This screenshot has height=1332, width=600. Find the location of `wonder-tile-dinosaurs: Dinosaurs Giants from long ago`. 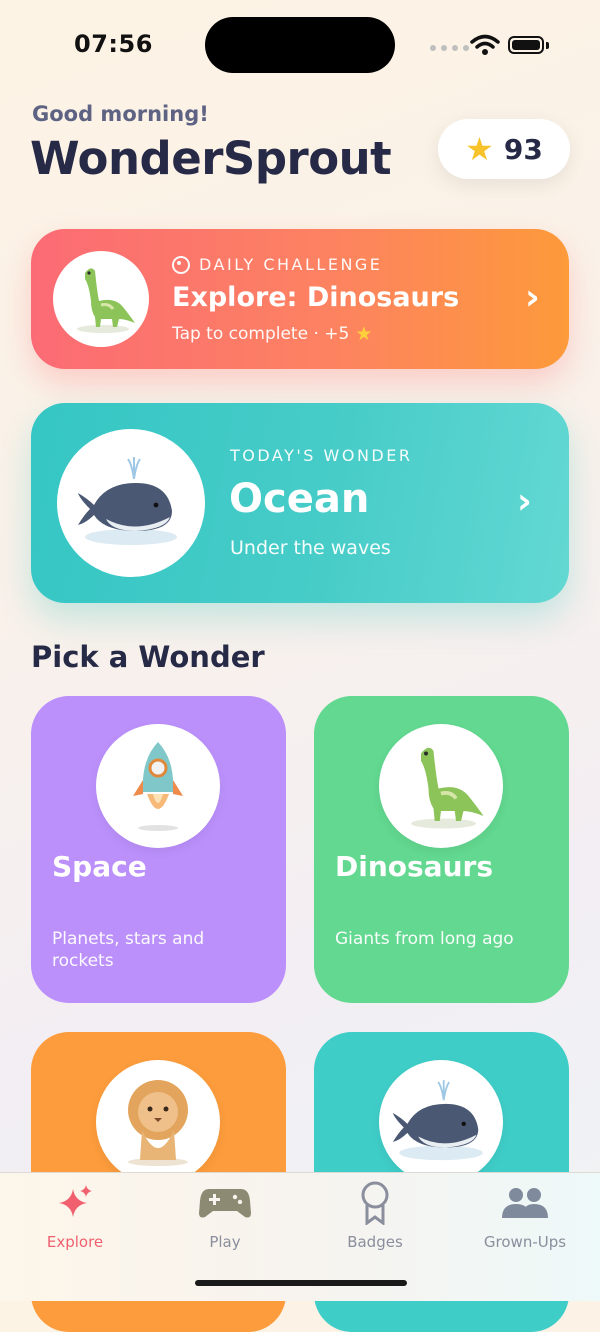

wonder-tile-dinosaurs: Dinosaurs Giants from long ago is located at coordinates (441, 849).